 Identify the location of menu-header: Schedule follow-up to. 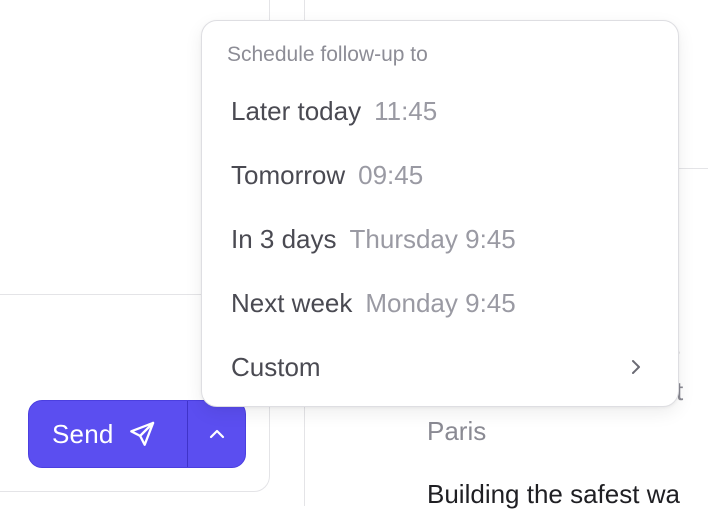
(327, 54).